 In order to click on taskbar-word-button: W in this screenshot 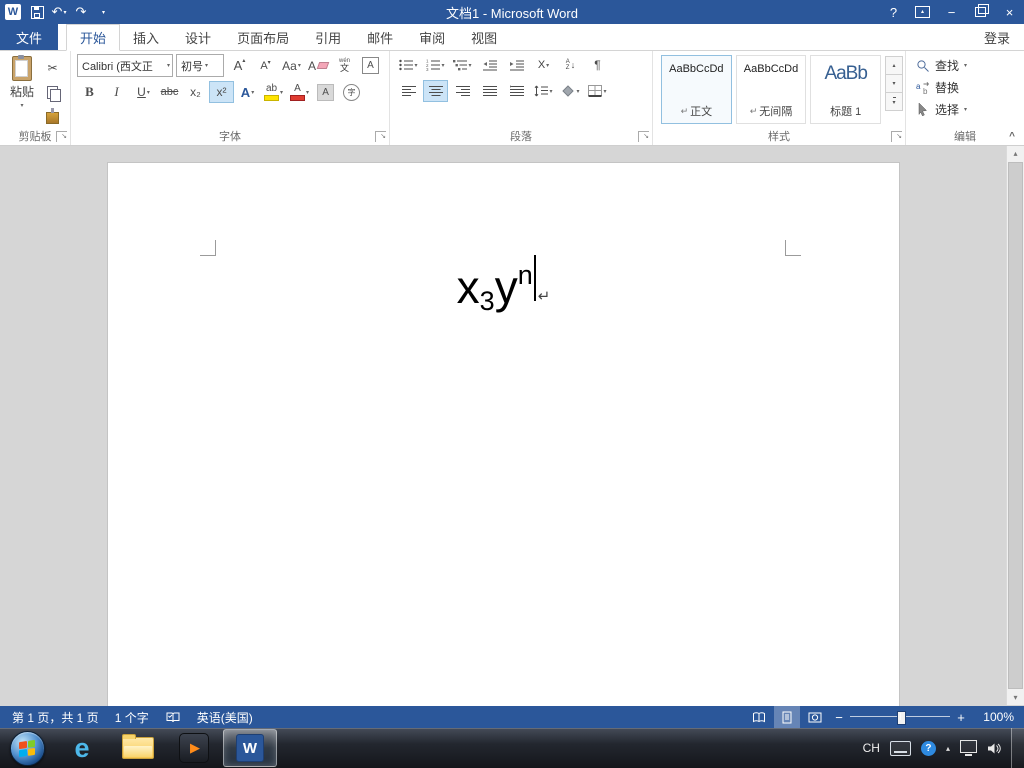, I will do `click(250, 748)`.